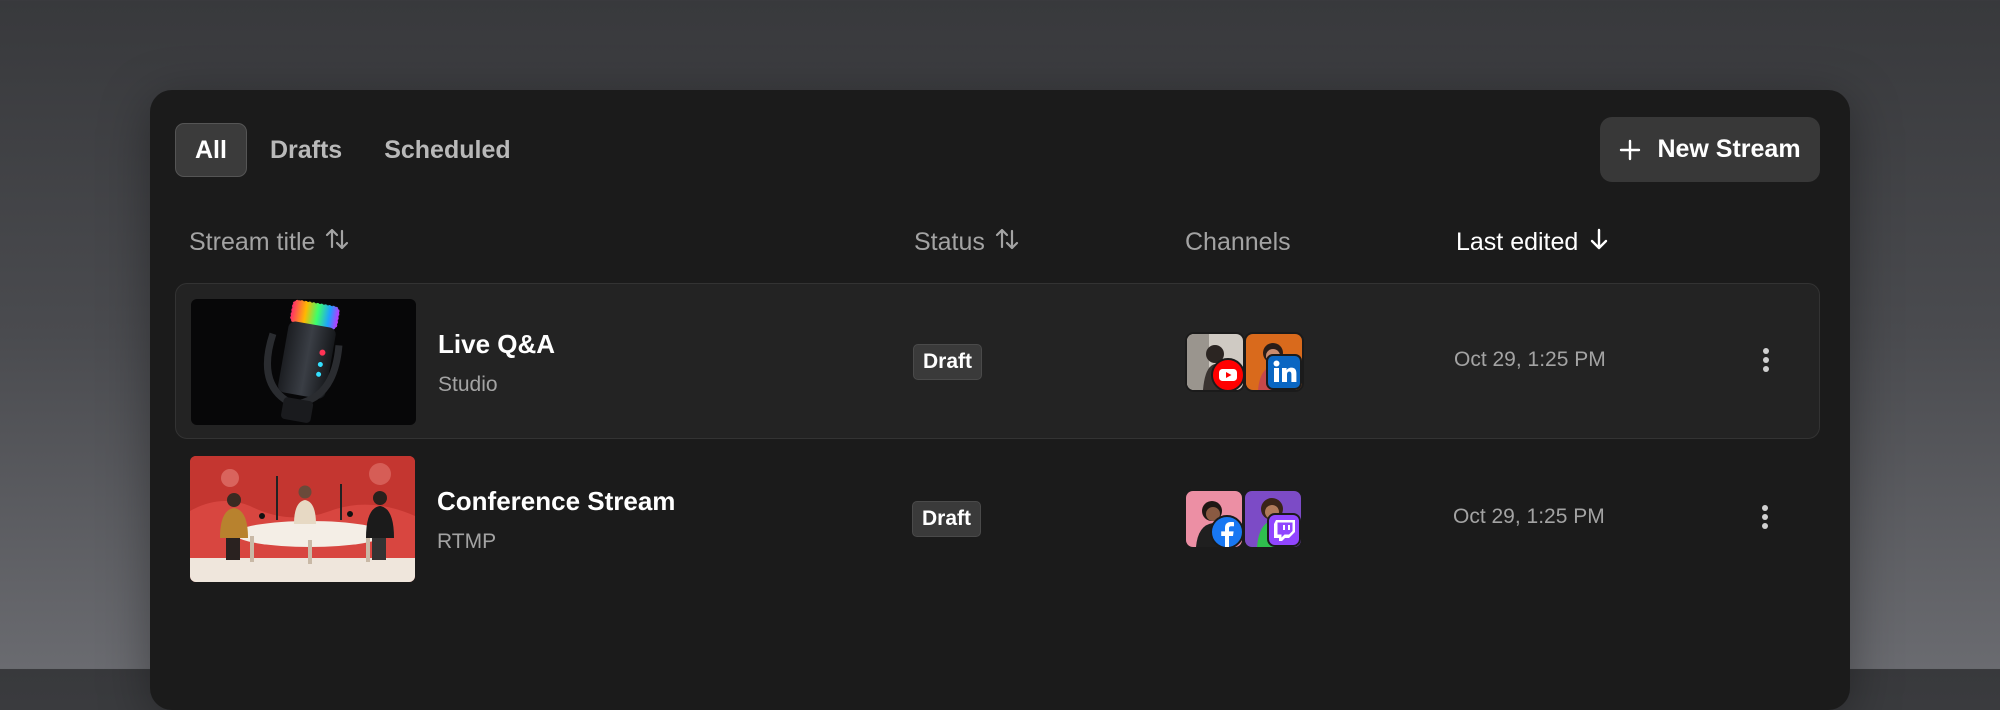  I want to click on channel-avatar-youtube, so click(1215, 362).